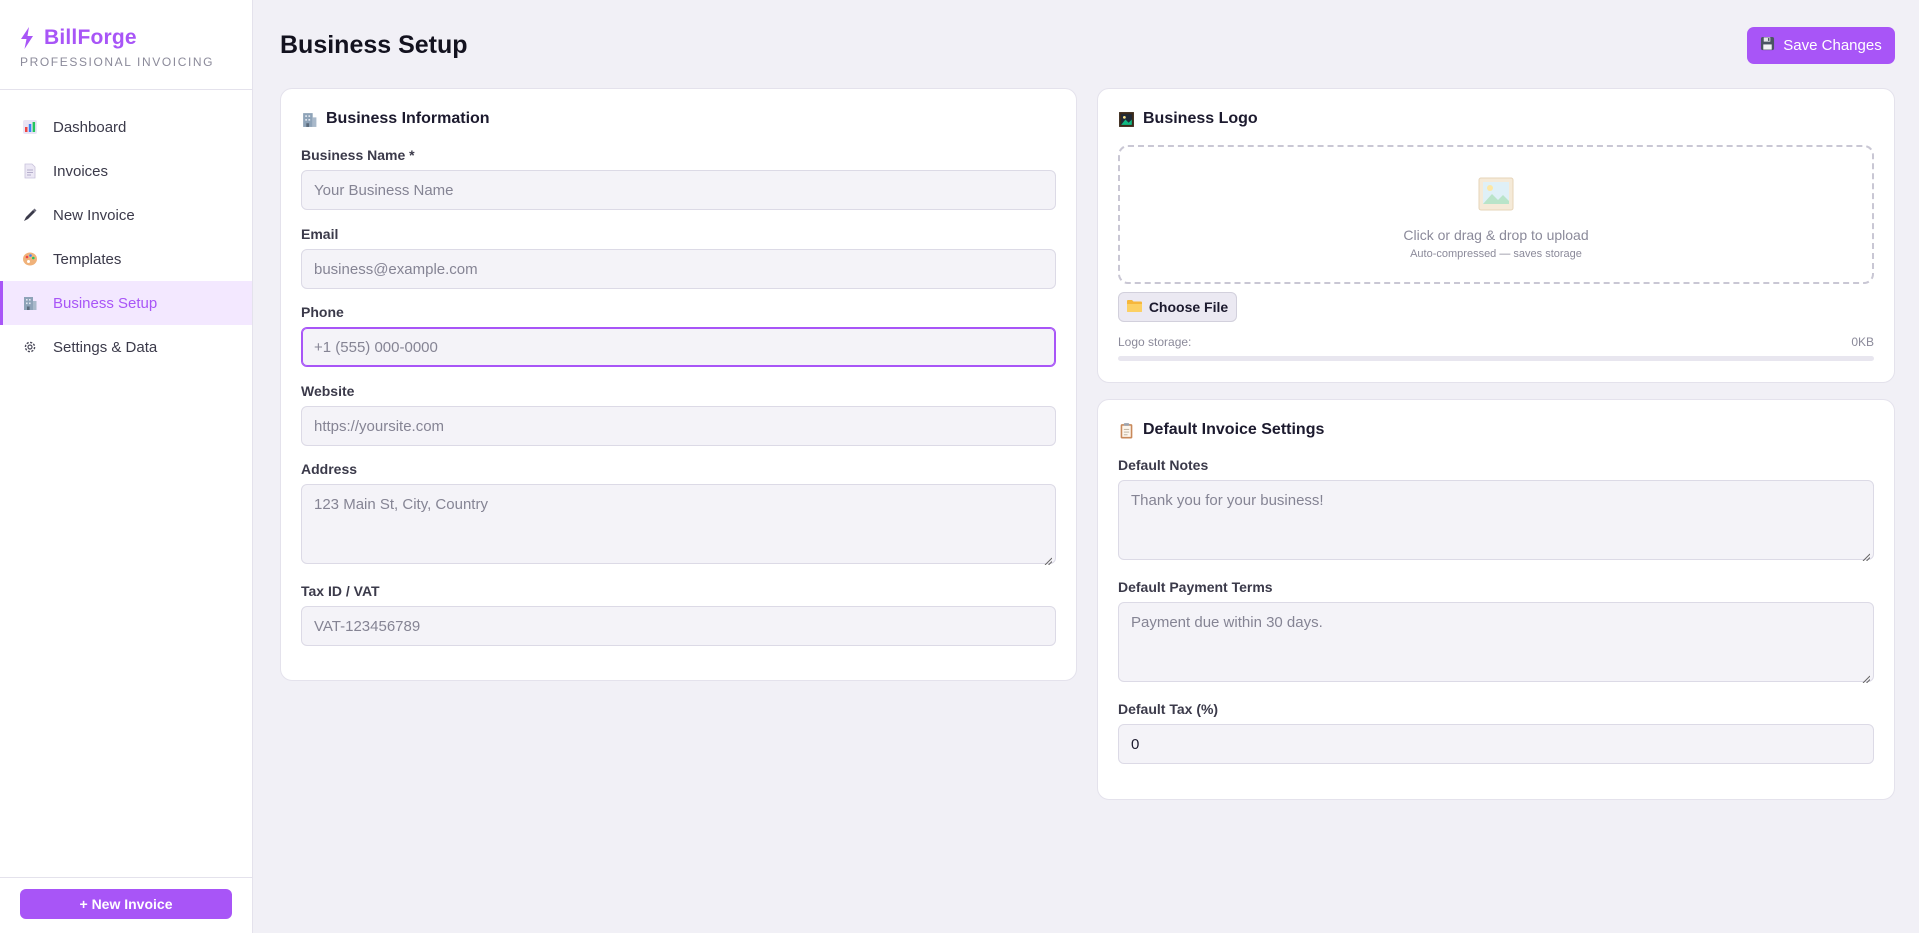 This screenshot has width=1919, height=933. Describe the element at coordinates (90, 127) in the screenshot. I see `sidebar-item-label: Dashboard` at that location.